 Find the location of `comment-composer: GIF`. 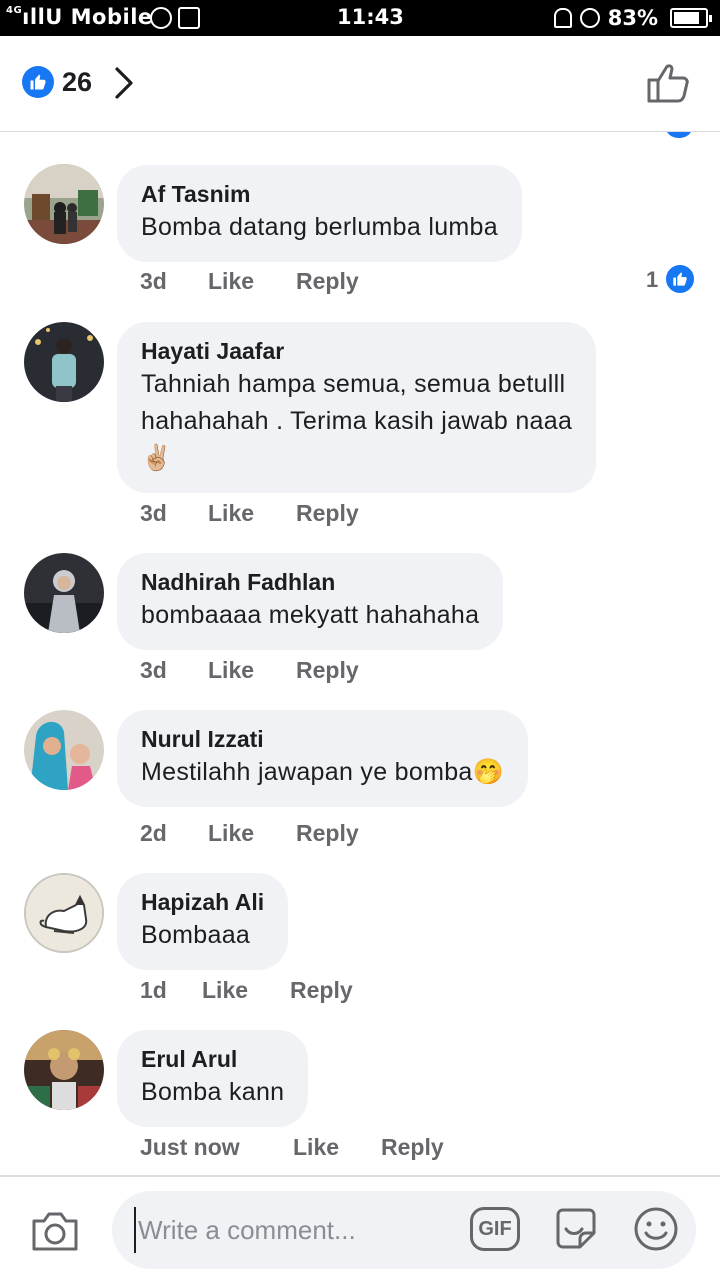

comment-composer: GIF is located at coordinates (360, 1227).